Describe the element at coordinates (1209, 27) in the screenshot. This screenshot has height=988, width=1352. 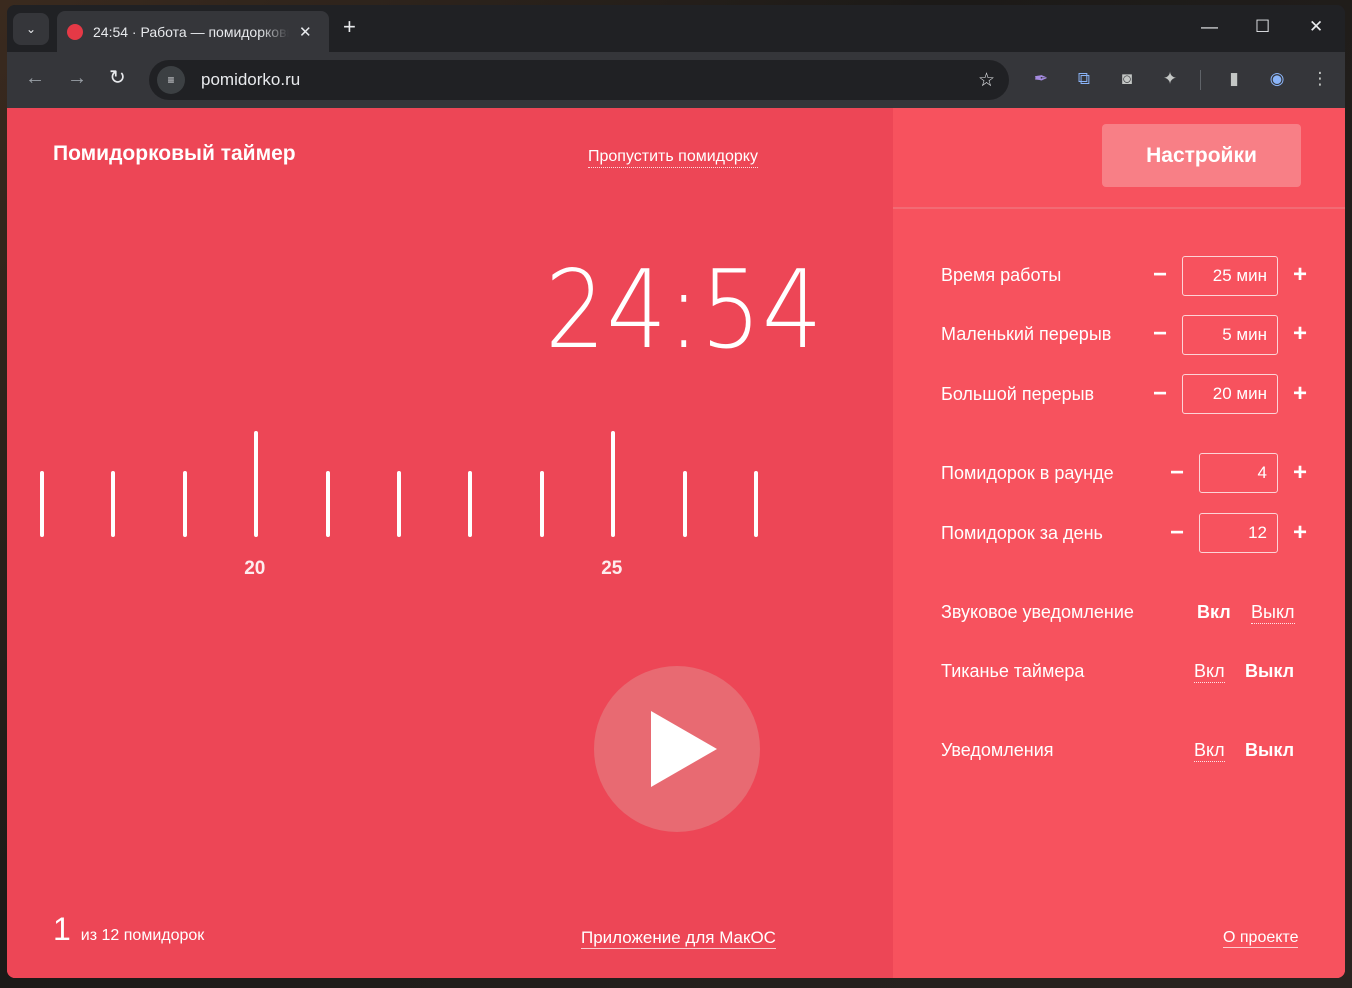
I see `minimize-button: —` at that location.